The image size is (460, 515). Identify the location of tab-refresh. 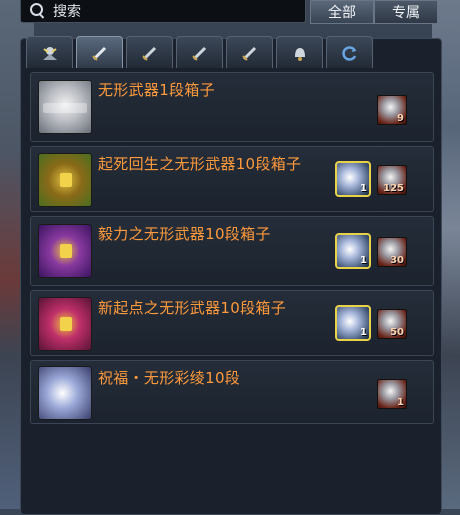
(349, 52).